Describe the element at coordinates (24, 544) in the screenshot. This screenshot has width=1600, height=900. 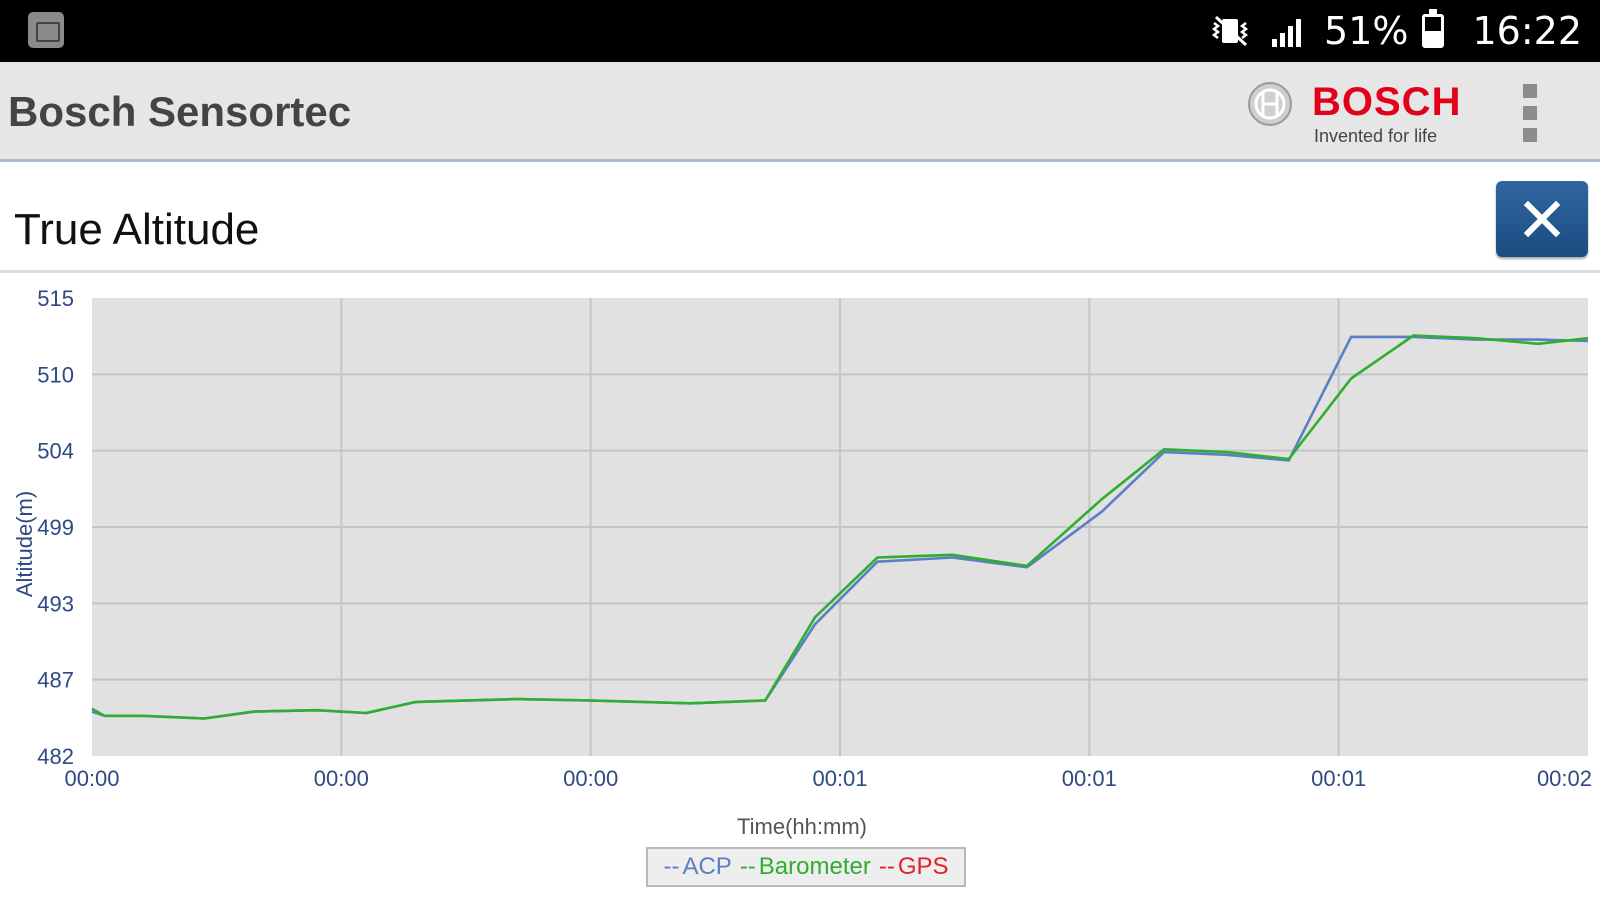
I see `y-axis-label: Altitude(m)` at that location.